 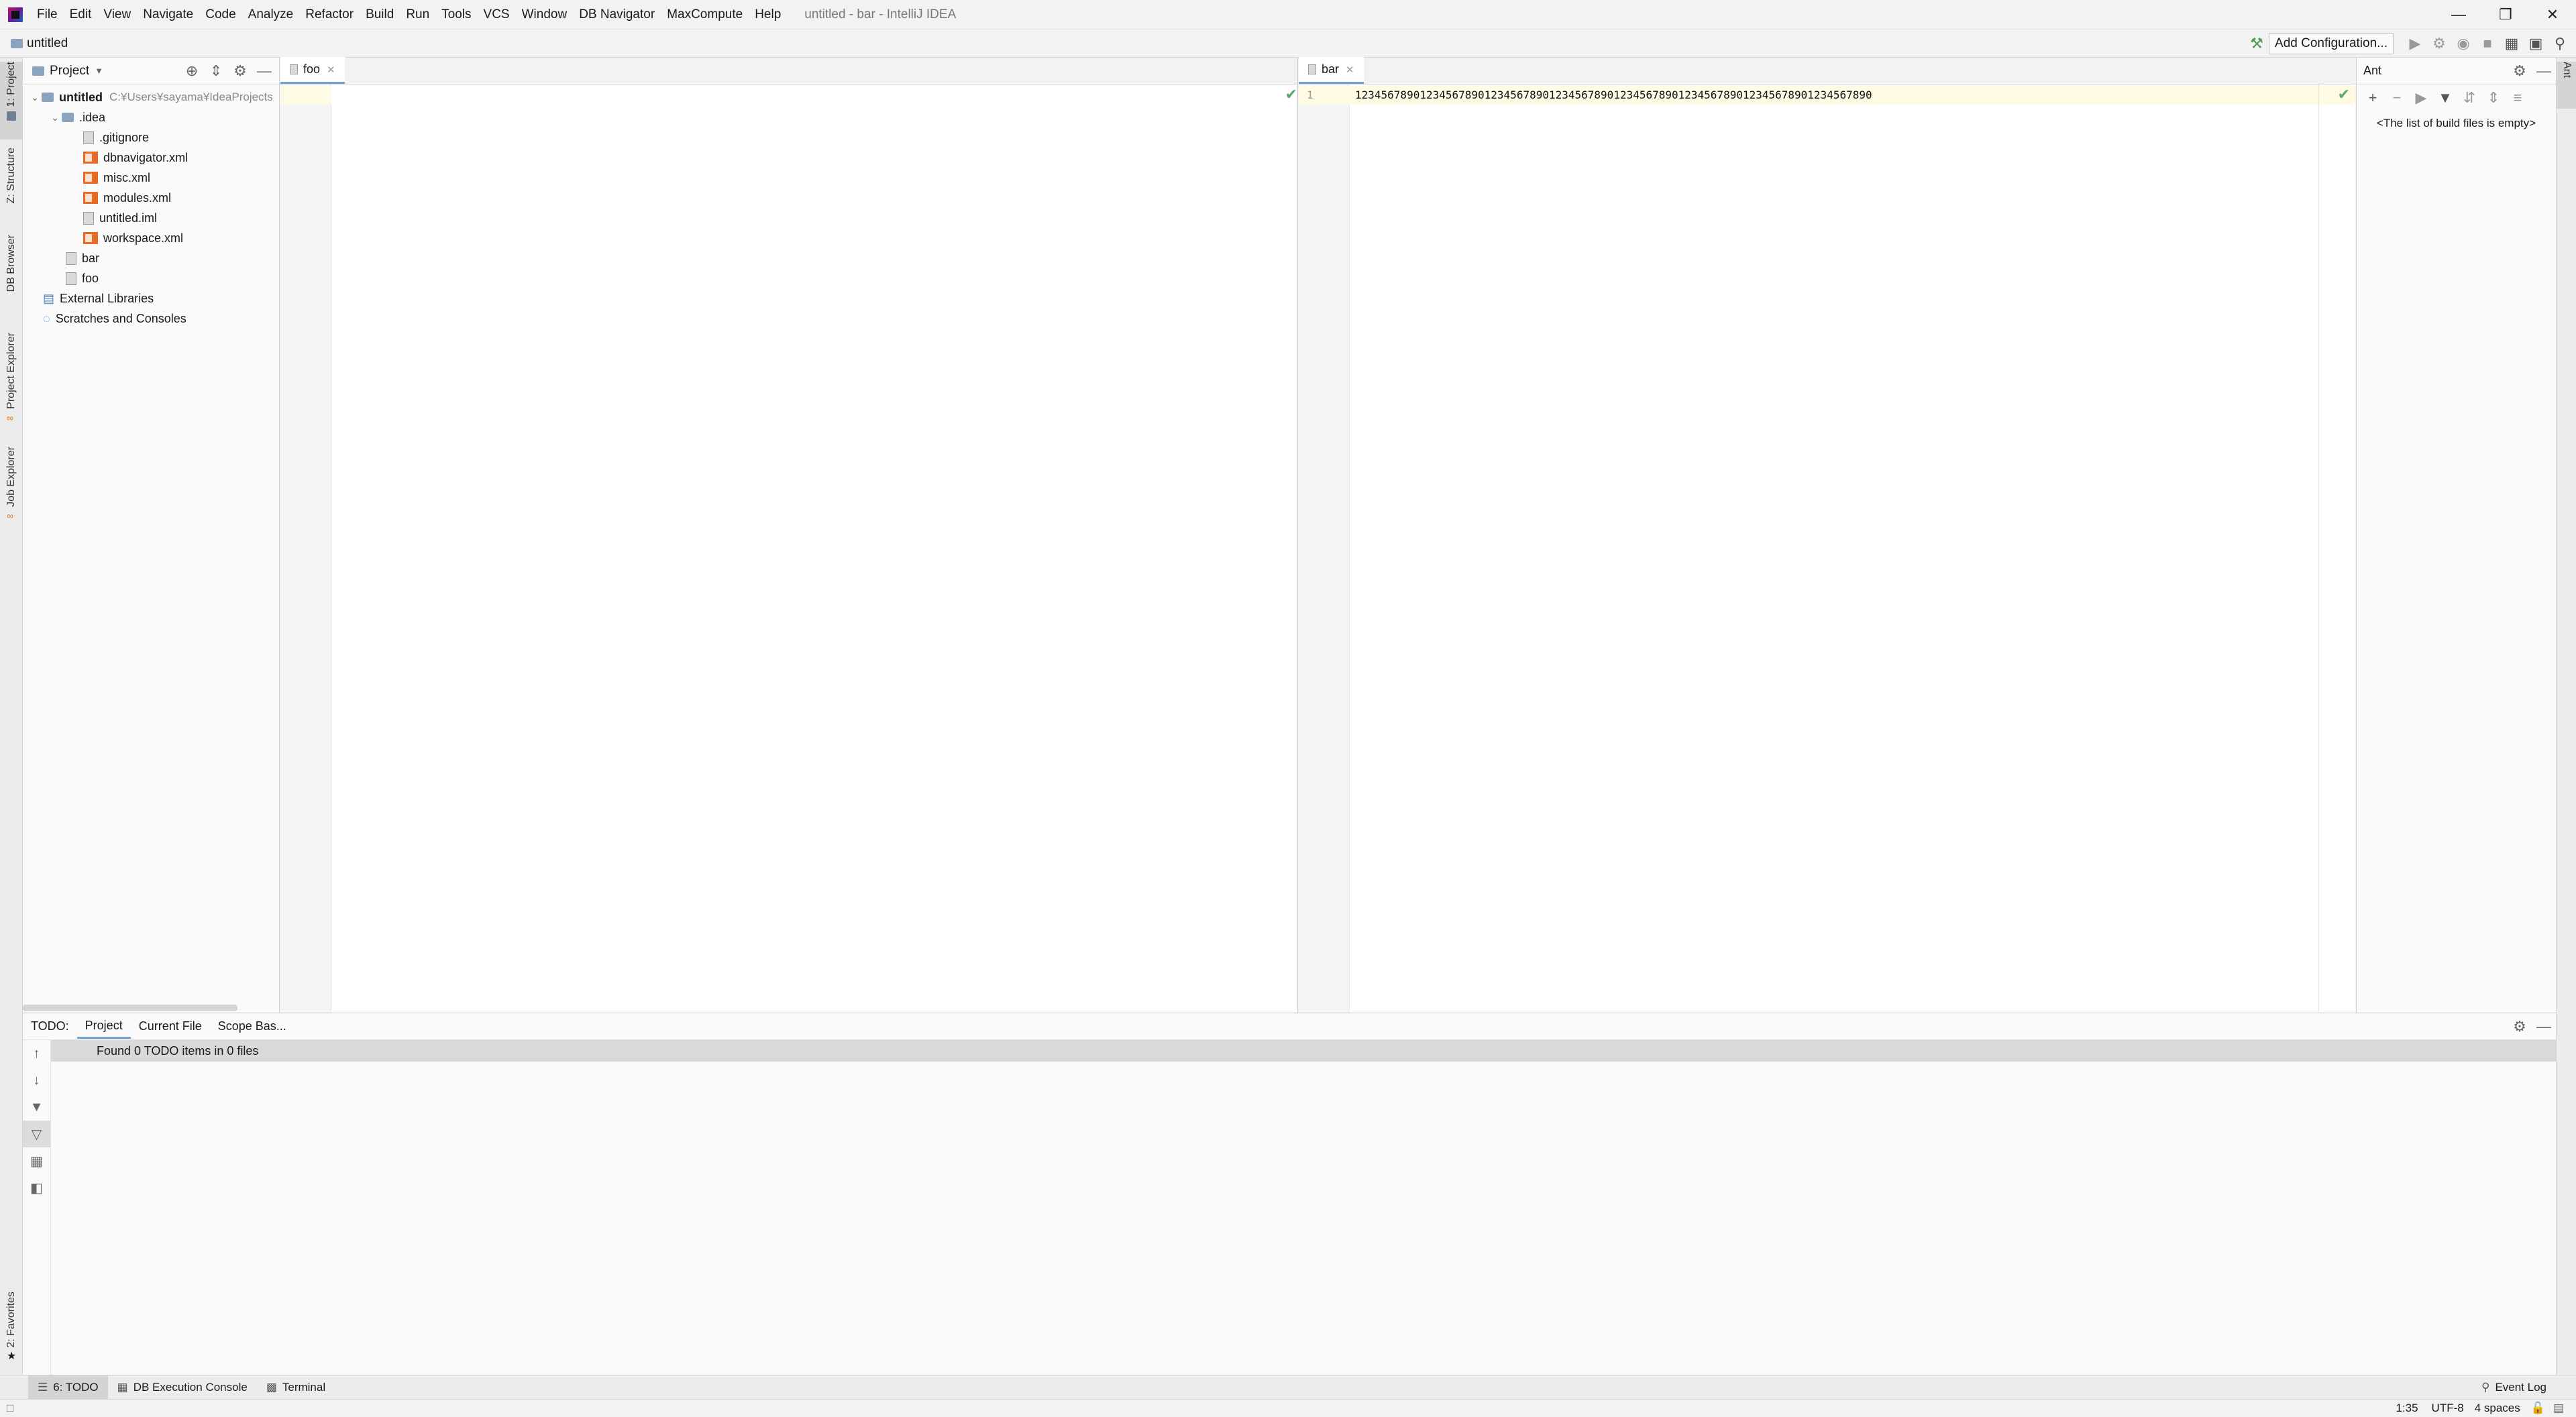 I want to click on toggle-tool-windows-icon: □, so click(x=10, y=1408).